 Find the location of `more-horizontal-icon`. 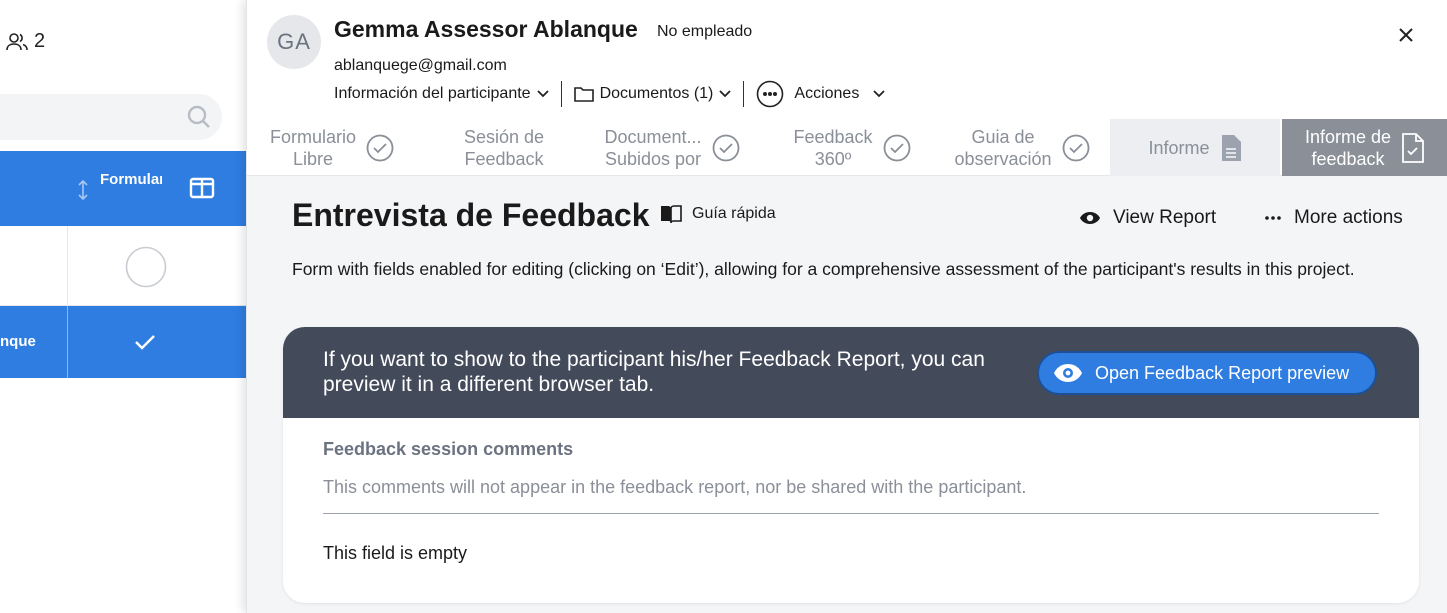

more-horizontal-icon is located at coordinates (1273, 218).